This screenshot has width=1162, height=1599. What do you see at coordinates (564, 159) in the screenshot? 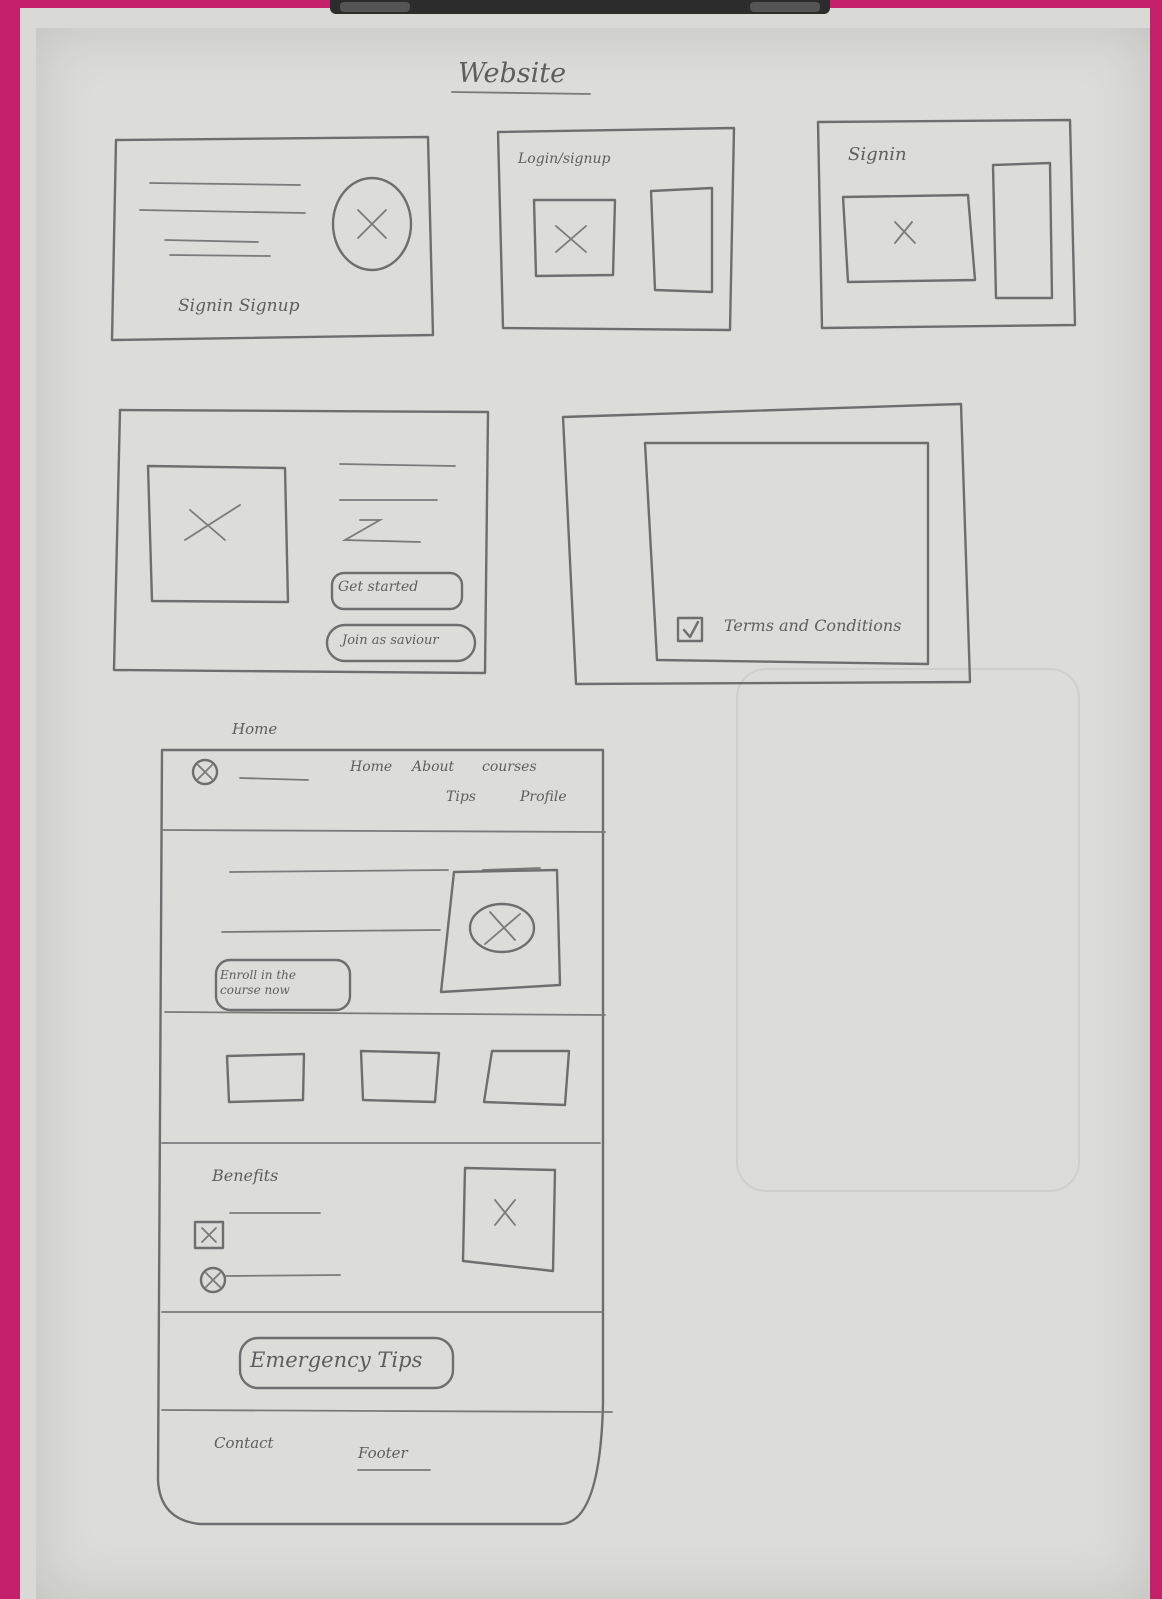
I see `login-frame-title: Login/signup` at bounding box center [564, 159].